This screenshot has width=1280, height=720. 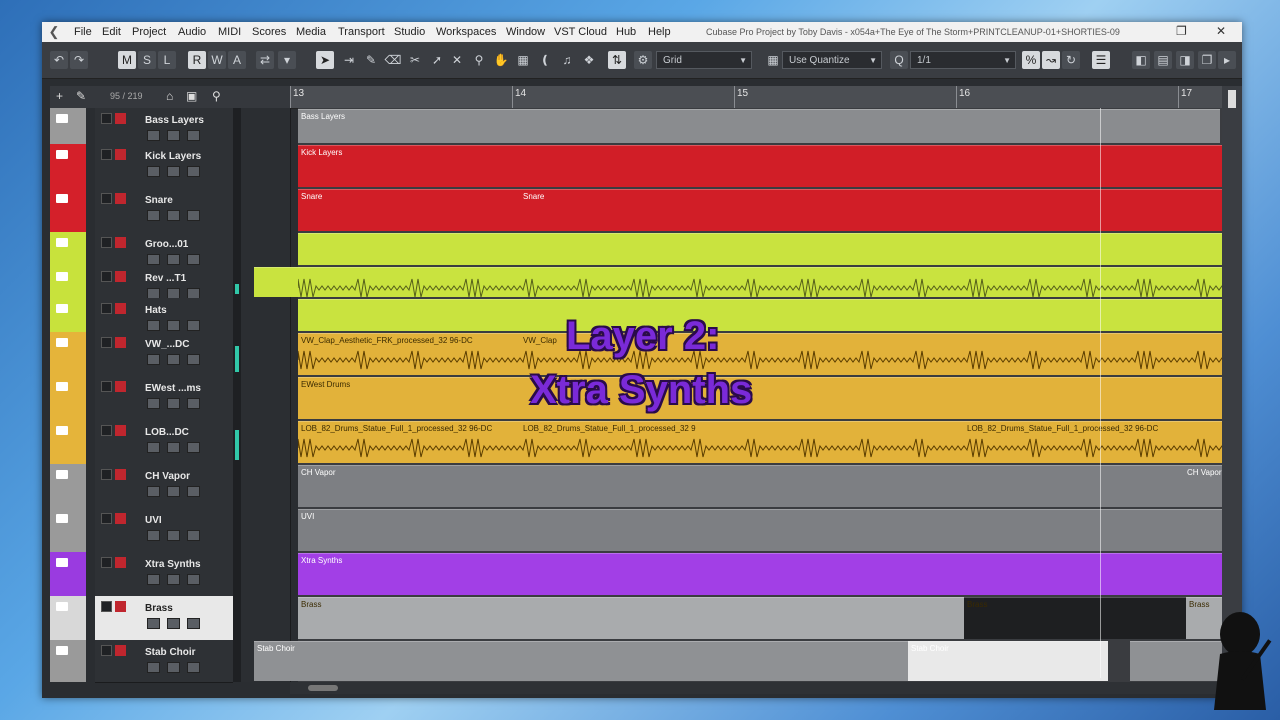 I want to click on event-part: UVI, so click(x=764, y=530).